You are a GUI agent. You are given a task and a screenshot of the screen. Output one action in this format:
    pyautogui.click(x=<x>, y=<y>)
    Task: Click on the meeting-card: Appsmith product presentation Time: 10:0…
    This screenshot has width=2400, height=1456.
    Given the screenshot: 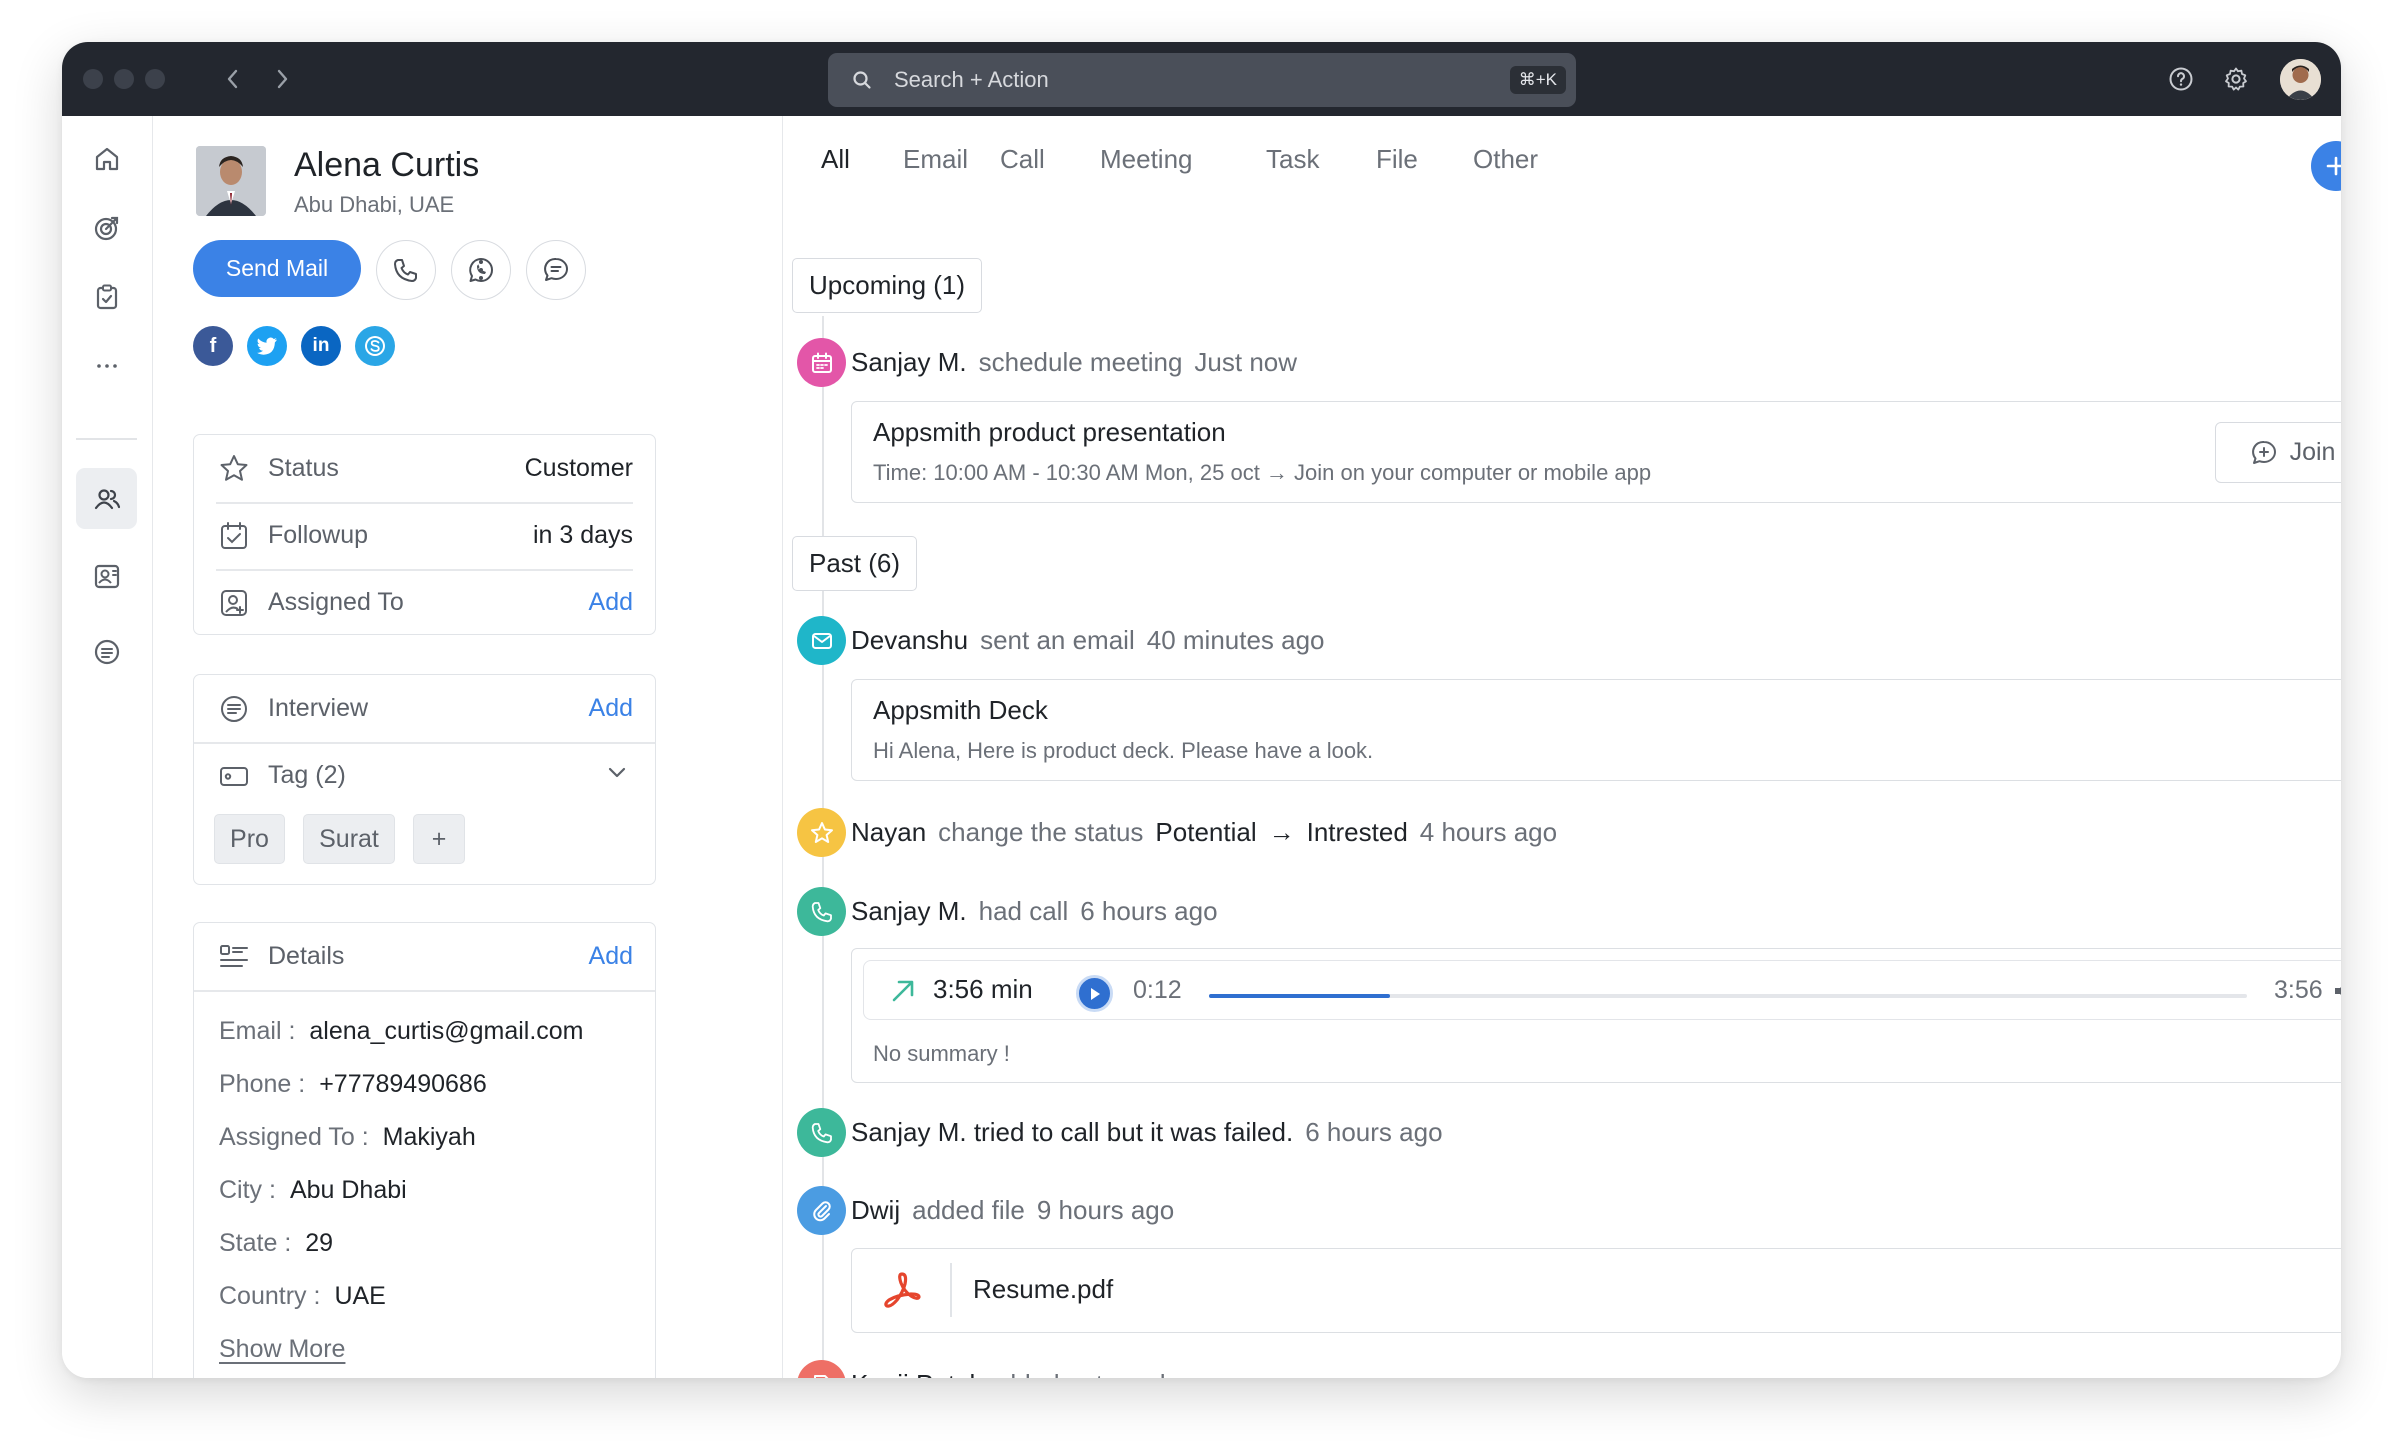 What is the action you would take?
    pyautogui.click(x=1596, y=452)
    